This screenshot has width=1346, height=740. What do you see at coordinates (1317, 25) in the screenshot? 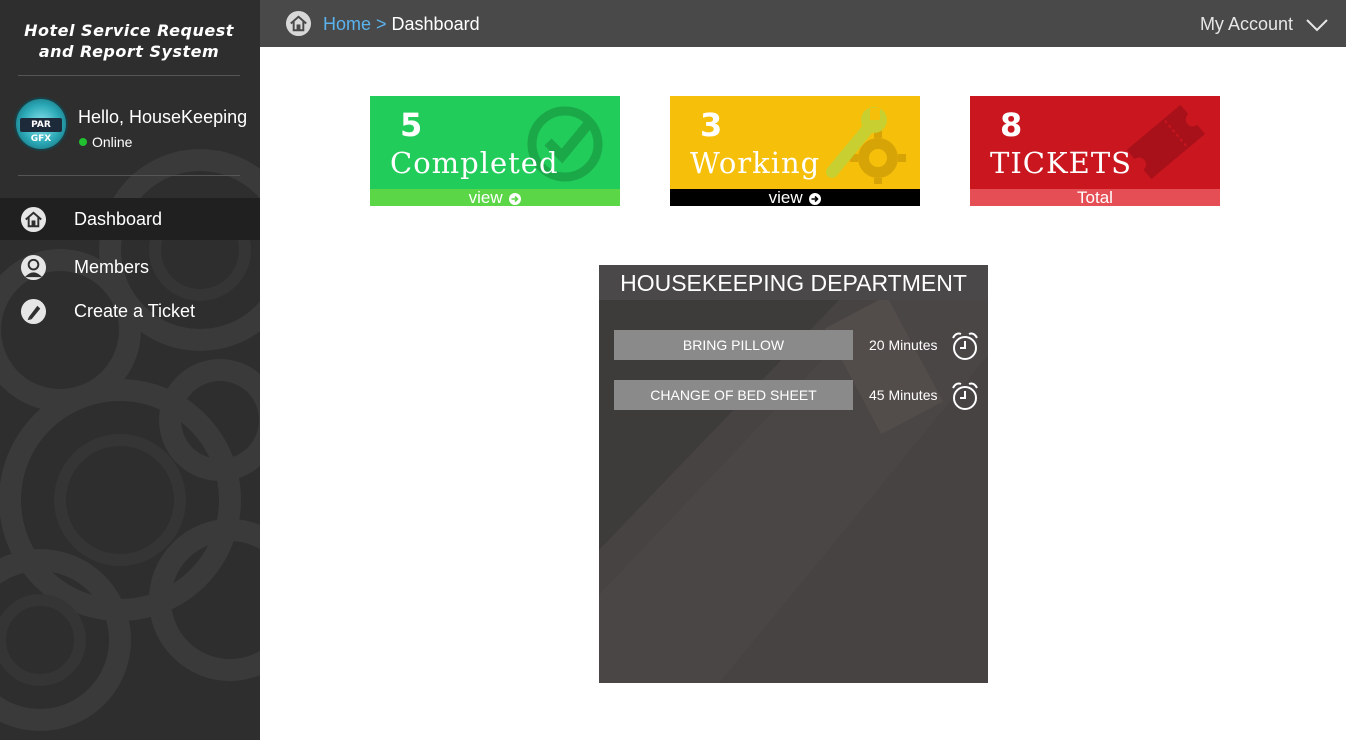
I see `chevron-down-icon` at bounding box center [1317, 25].